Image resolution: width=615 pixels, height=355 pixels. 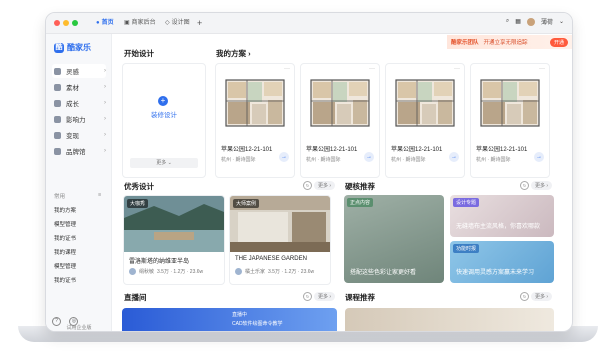 I want to click on avatar, so click(x=530, y=21).